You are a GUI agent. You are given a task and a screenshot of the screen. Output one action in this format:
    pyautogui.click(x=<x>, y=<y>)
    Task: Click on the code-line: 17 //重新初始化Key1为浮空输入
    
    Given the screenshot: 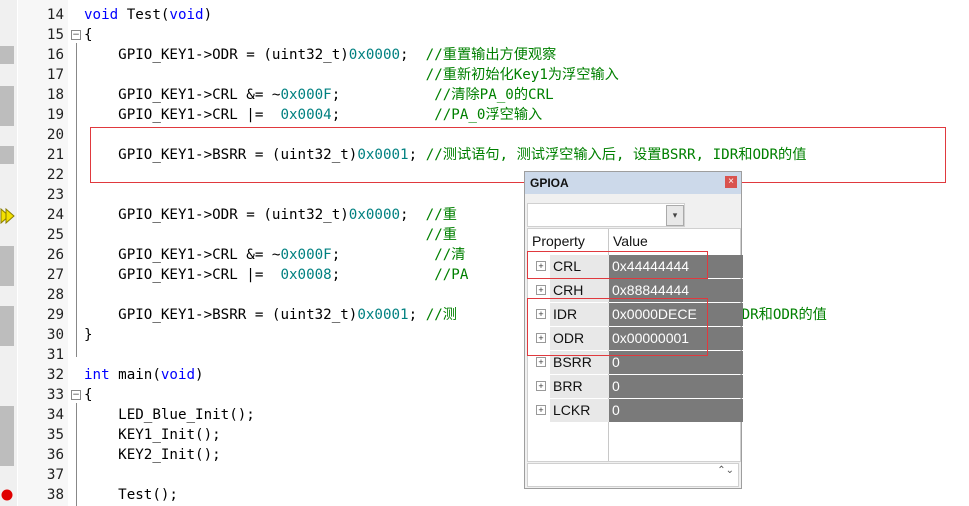 What is the action you would take?
    pyautogui.click(x=484, y=75)
    